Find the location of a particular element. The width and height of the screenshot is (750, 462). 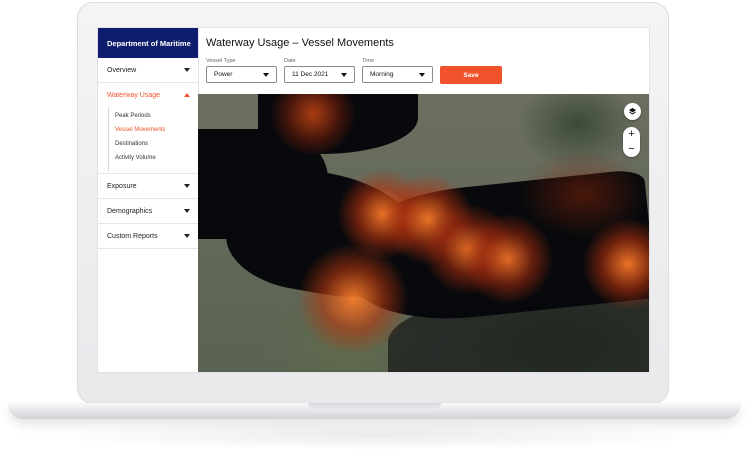

subnav-item-activity-volume: Activity Volume is located at coordinates (156, 158).